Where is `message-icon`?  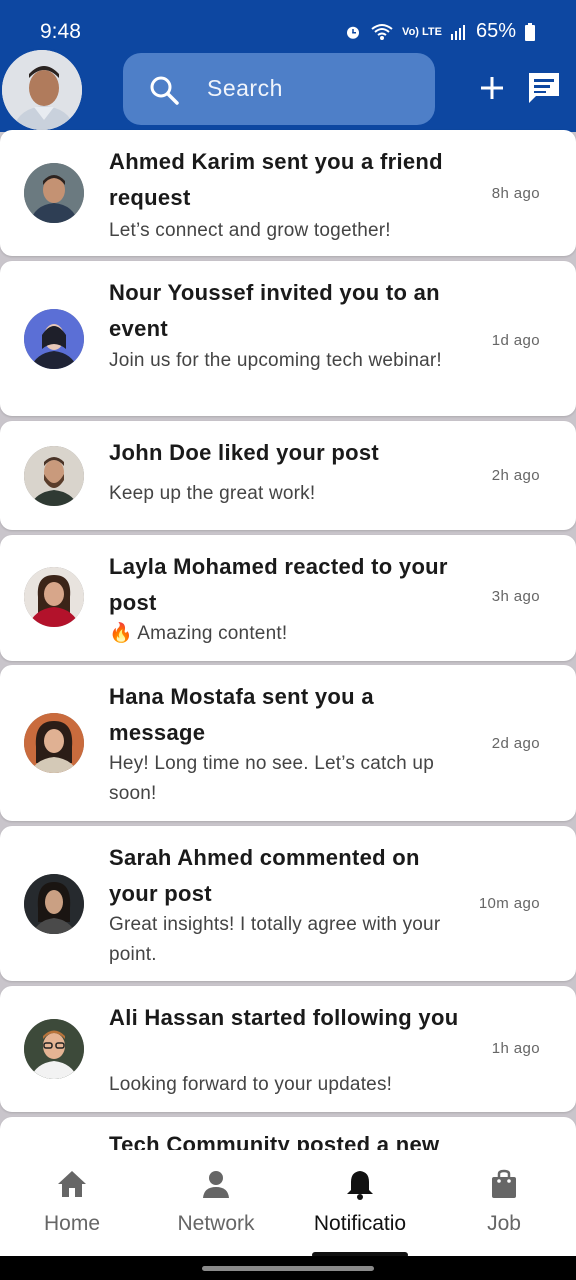
message-icon is located at coordinates (544, 88).